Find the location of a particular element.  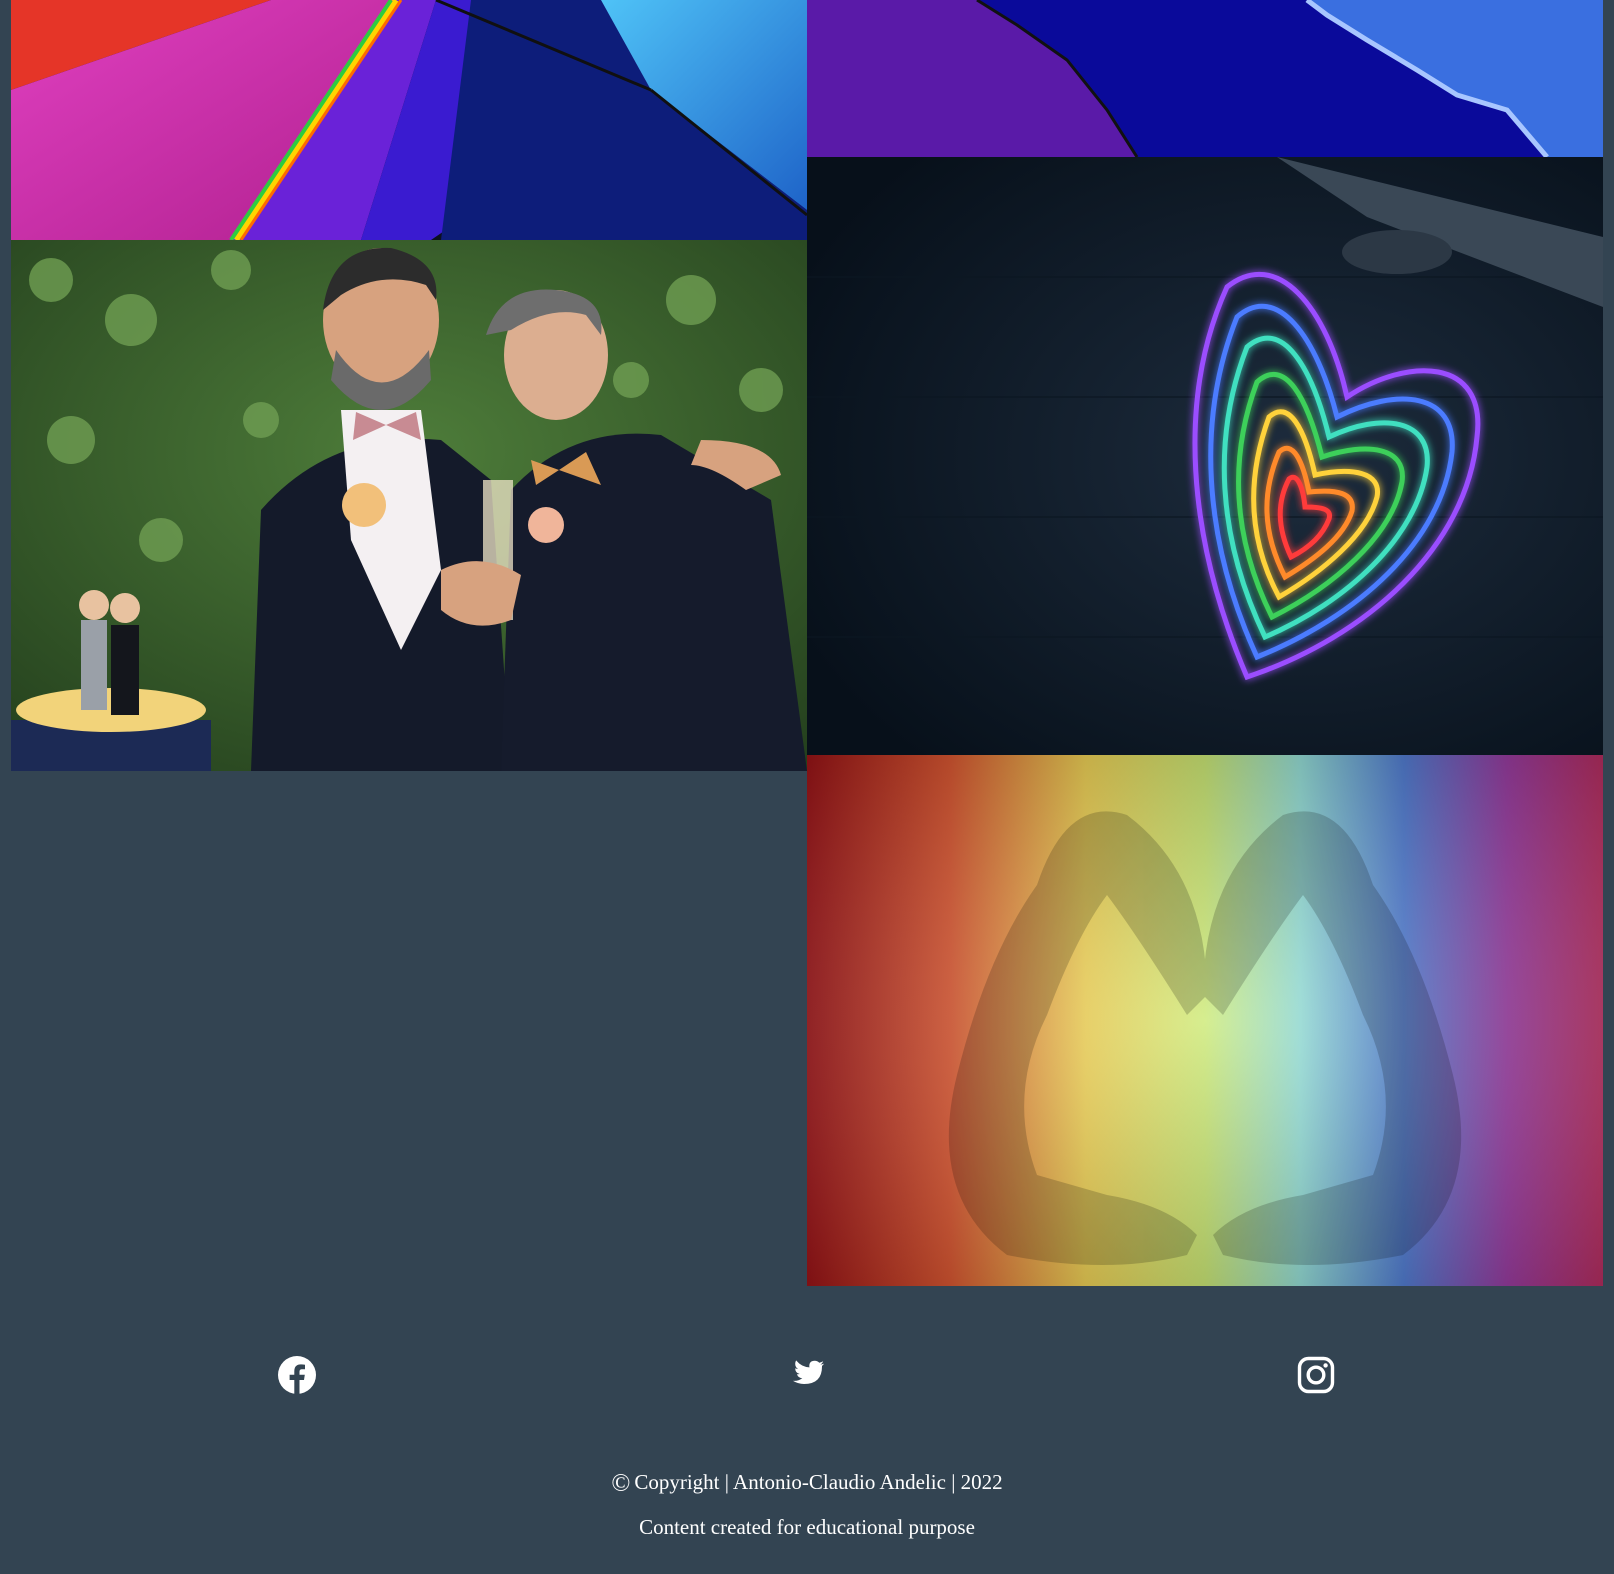

copyright-icon: © is located at coordinates (621, 1483).